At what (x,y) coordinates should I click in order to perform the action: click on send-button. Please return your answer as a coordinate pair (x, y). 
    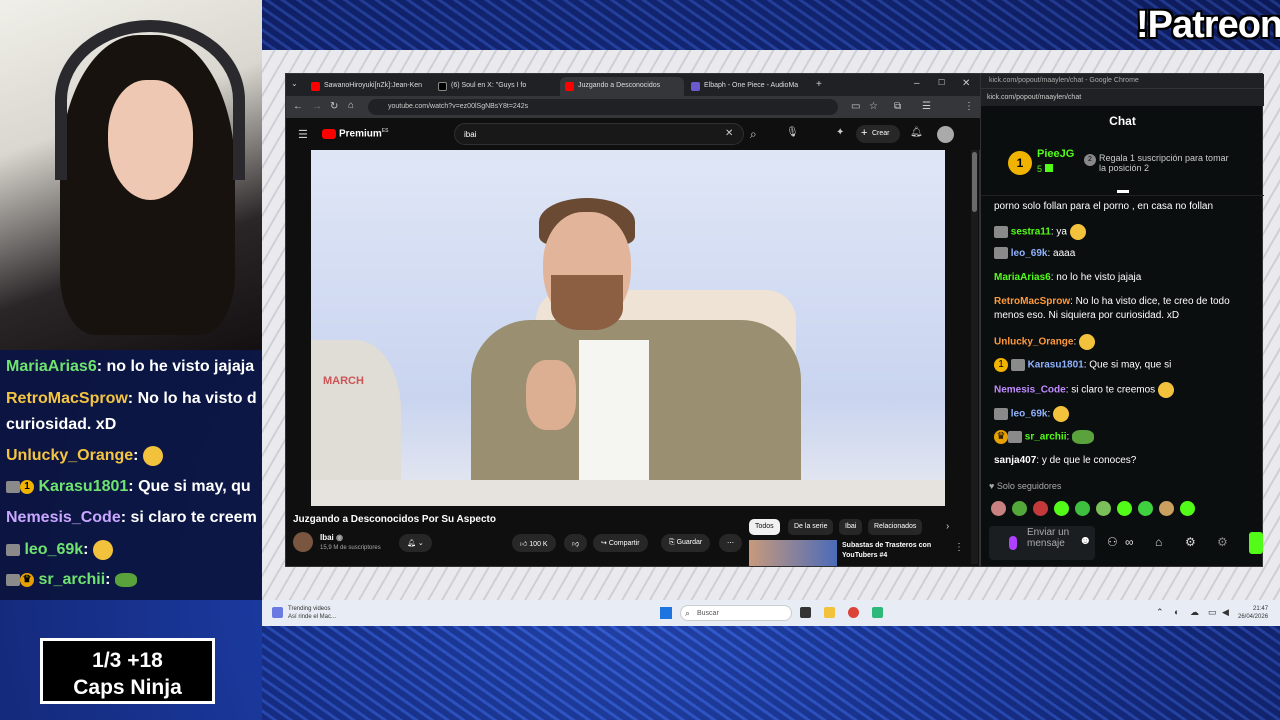
    Looking at the image, I should click on (1256, 543).